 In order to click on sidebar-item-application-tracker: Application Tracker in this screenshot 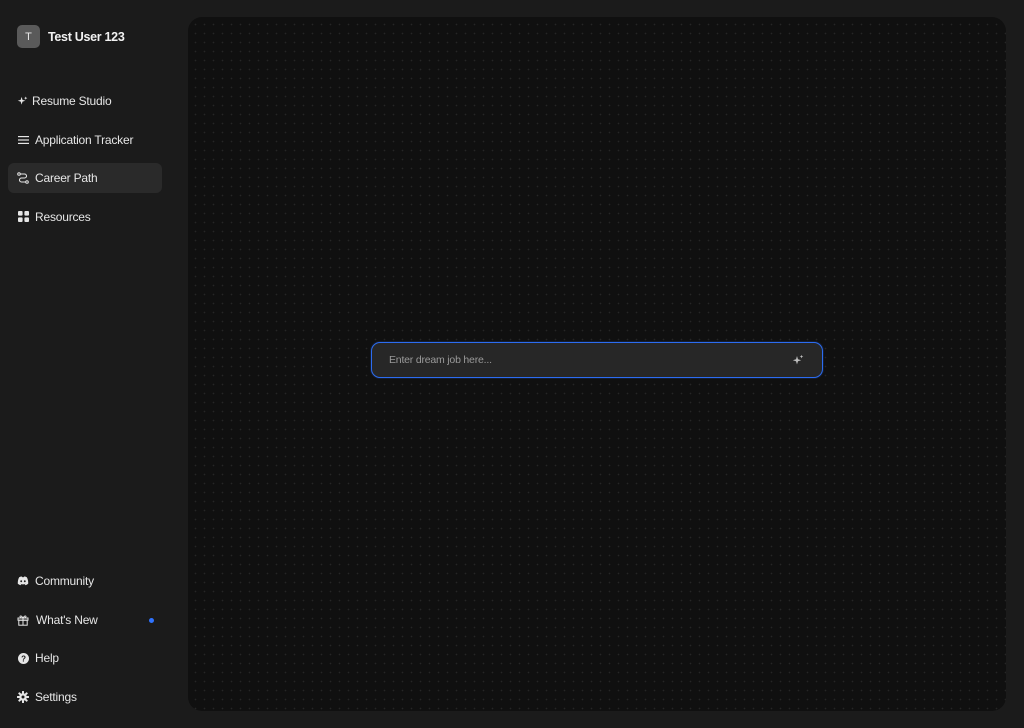, I will do `click(85, 140)`.